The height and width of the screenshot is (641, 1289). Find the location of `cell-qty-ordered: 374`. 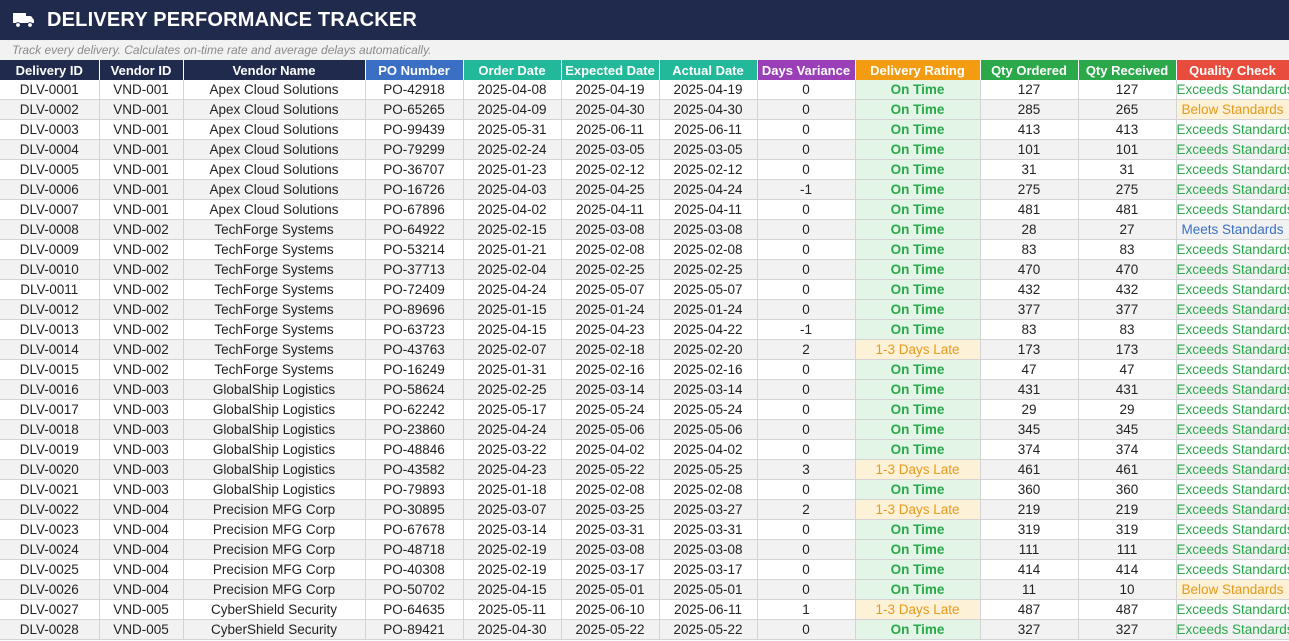

cell-qty-ordered: 374 is located at coordinates (1029, 449).